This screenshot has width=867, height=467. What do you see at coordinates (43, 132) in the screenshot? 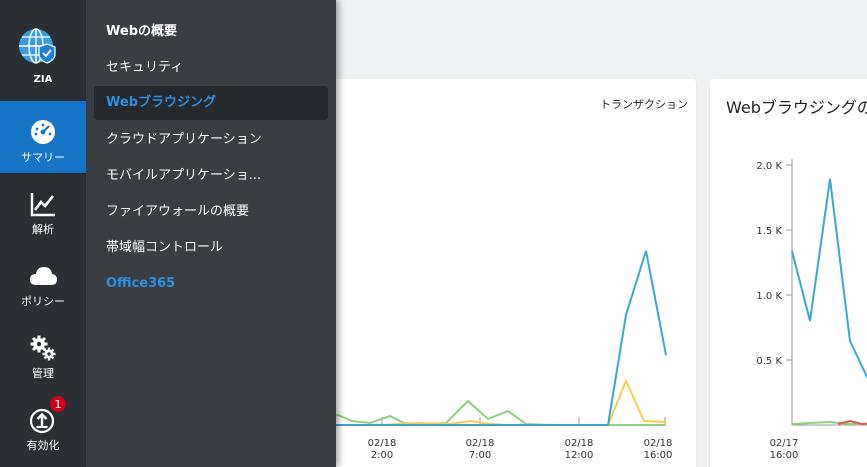
I see `dashboard-gauge-icon` at bounding box center [43, 132].